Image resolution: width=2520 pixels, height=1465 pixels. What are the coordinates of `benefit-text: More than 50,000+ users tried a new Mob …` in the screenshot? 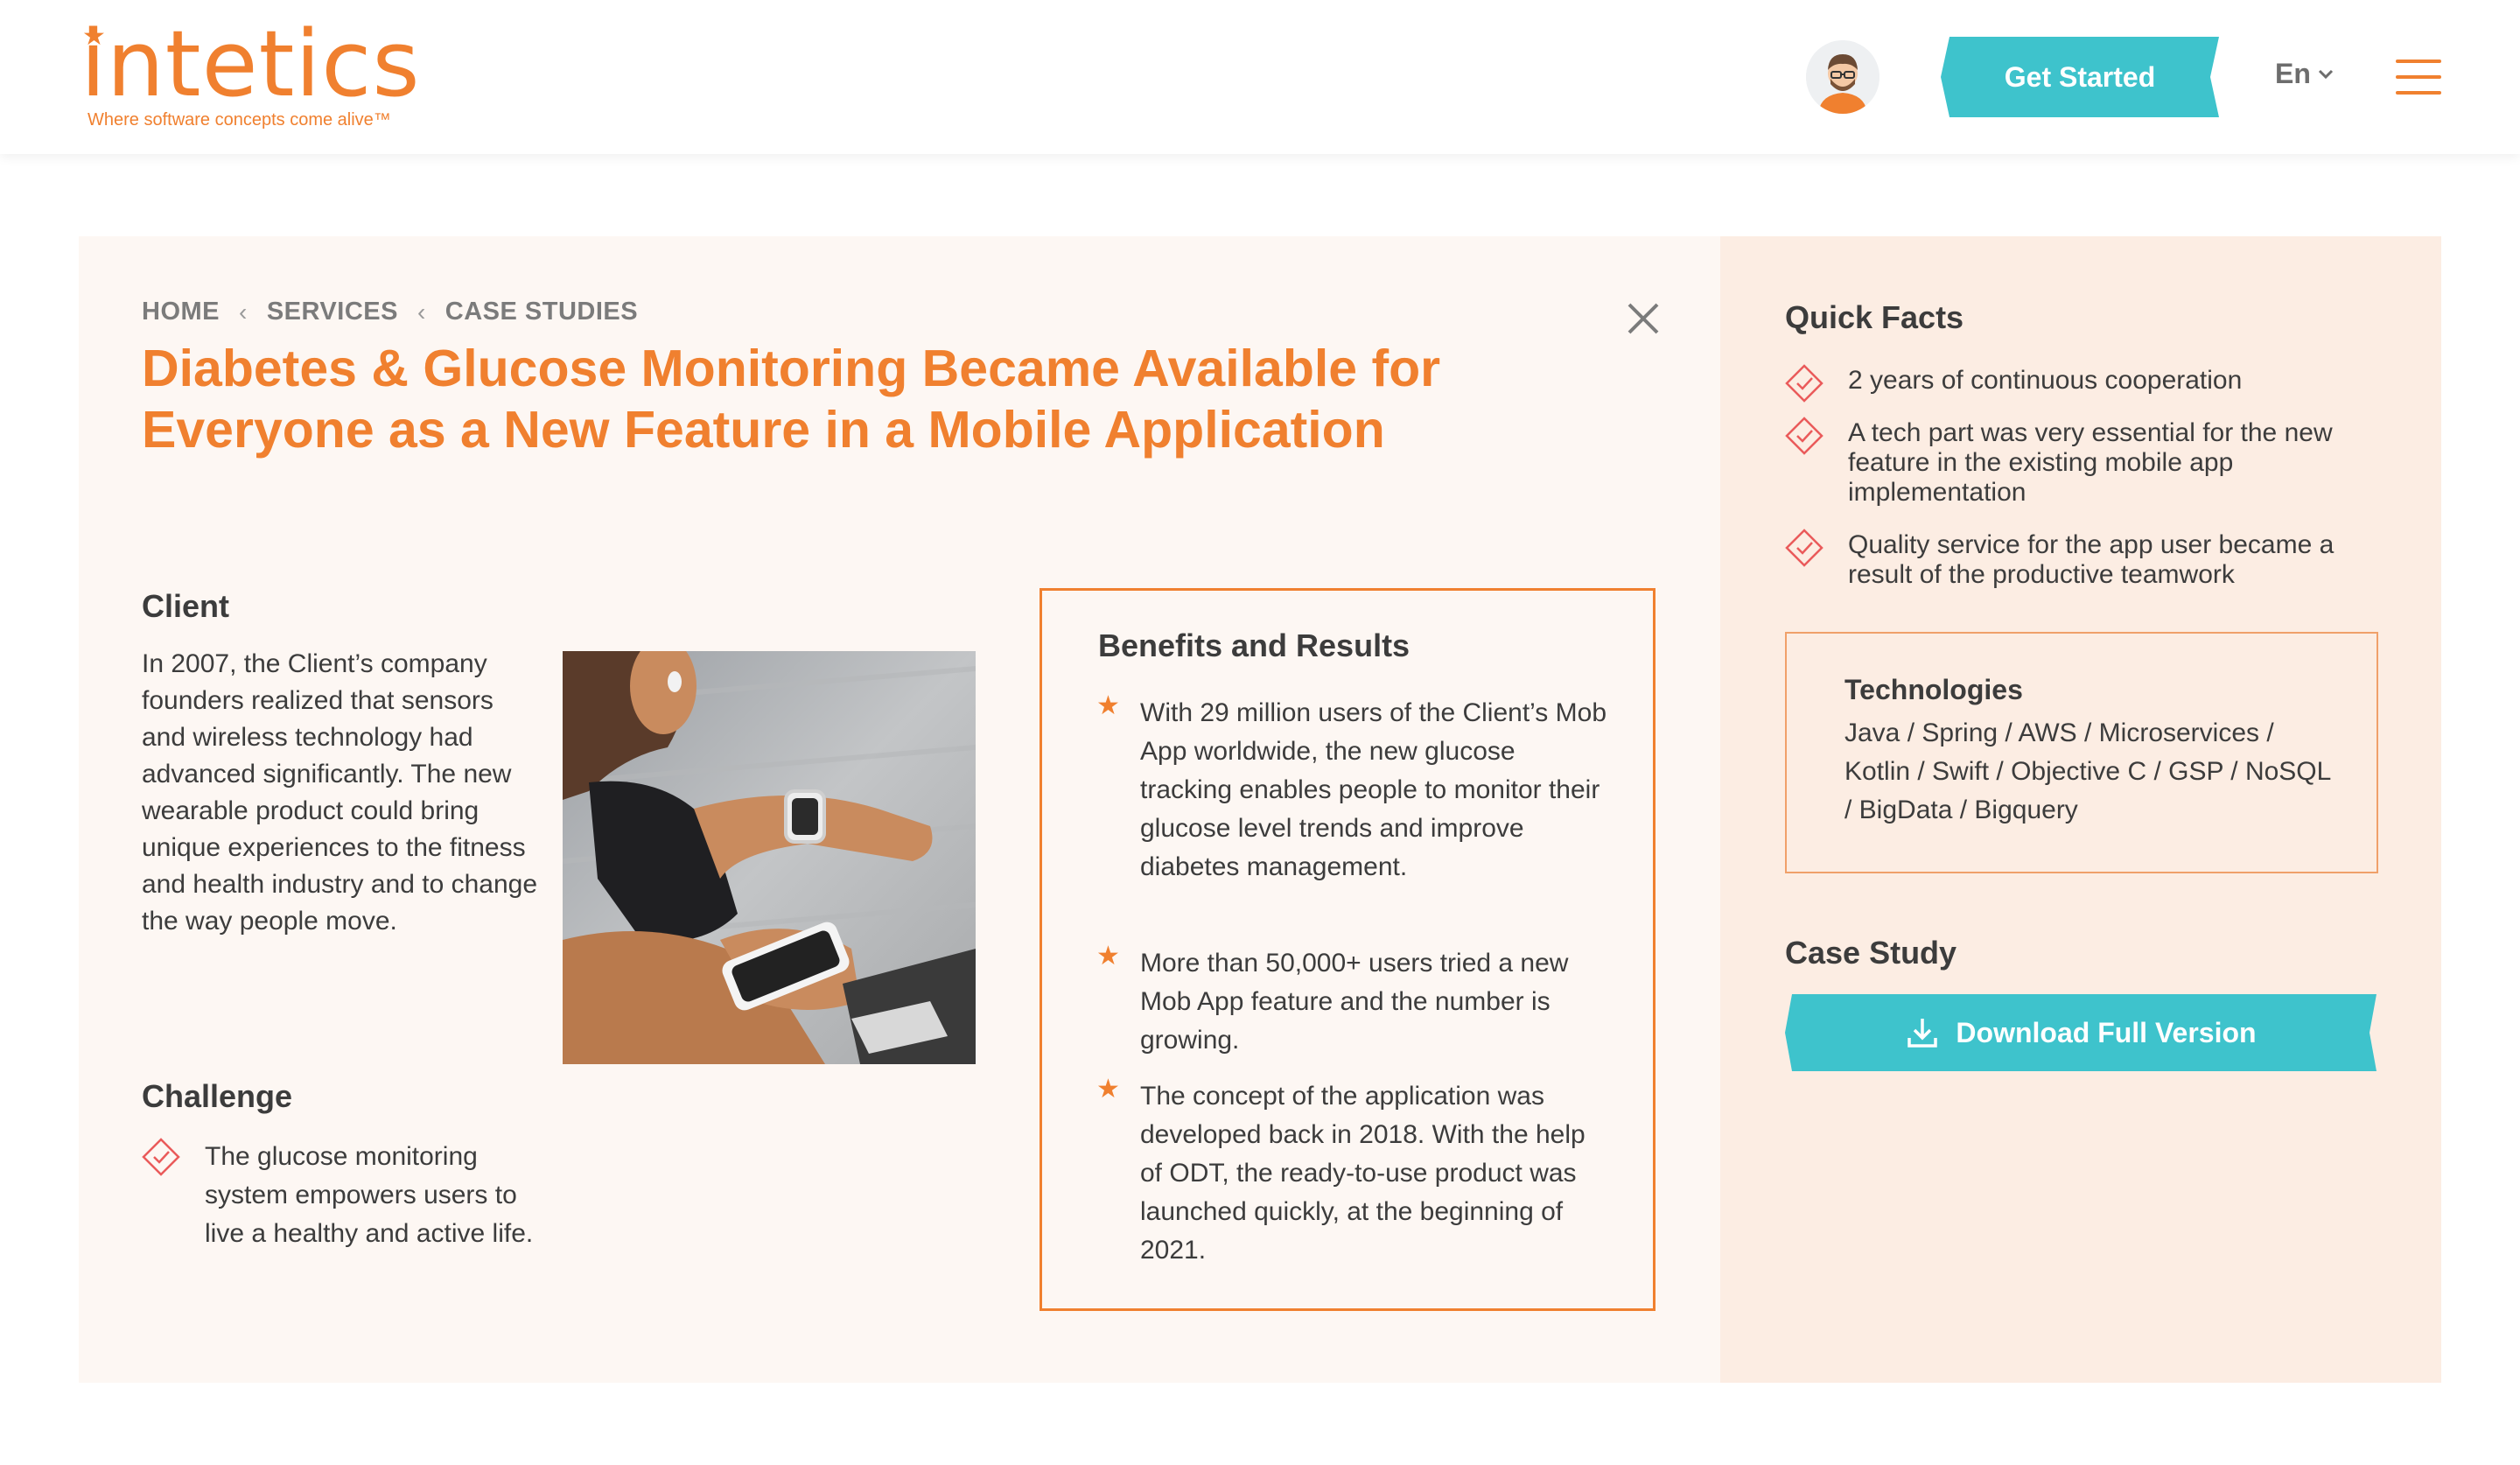 It's located at (1354, 1002).